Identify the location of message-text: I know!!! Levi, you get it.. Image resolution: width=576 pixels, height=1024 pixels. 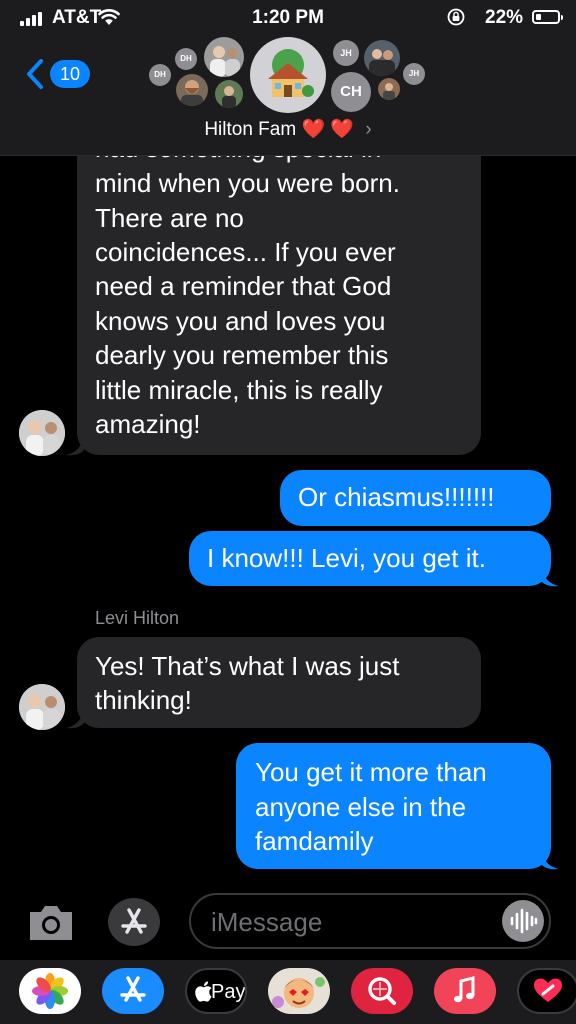
(346, 558).